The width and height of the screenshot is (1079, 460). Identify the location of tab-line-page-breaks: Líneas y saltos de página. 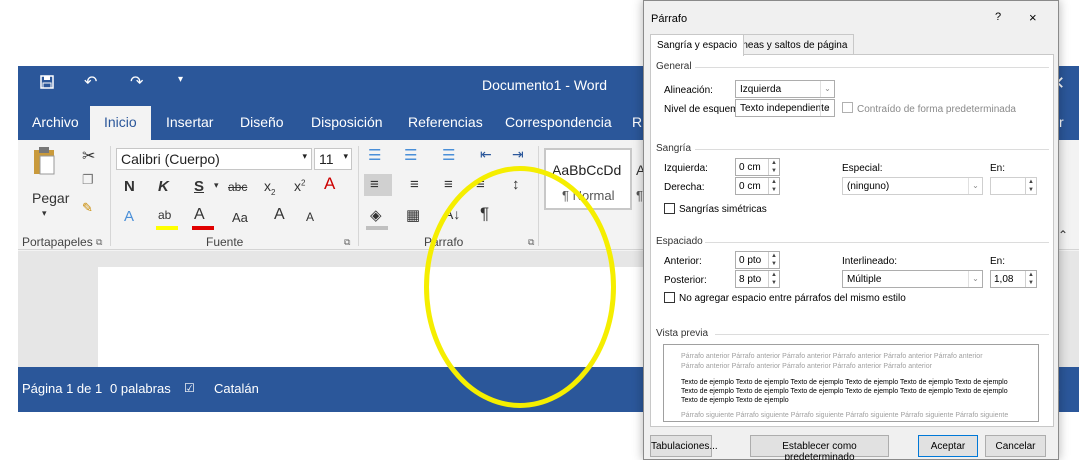
(791, 44).